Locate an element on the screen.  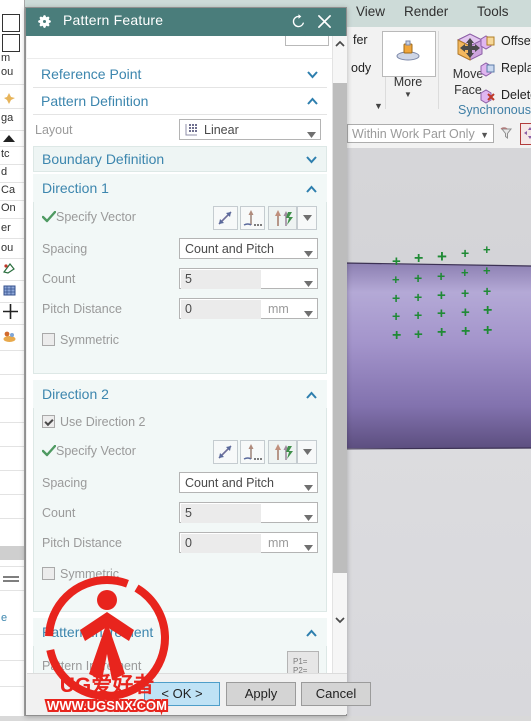
cancel-button: Cancel is located at coordinates (336, 694).